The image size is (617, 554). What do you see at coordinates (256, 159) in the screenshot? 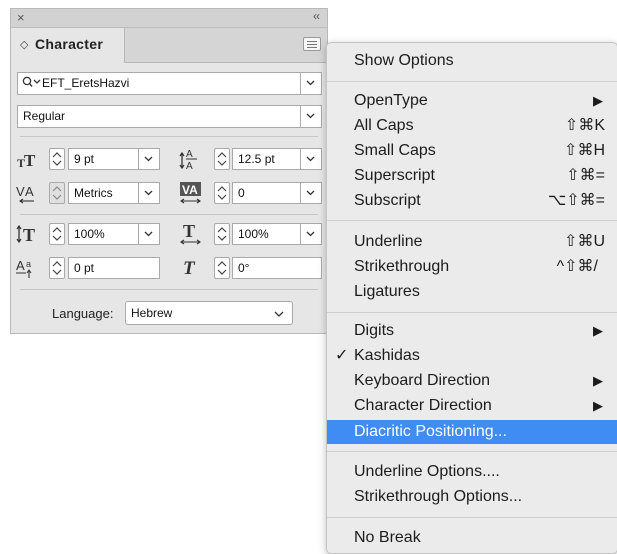
I see `leading-value: 12.5 pt` at bounding box center [256, 159].